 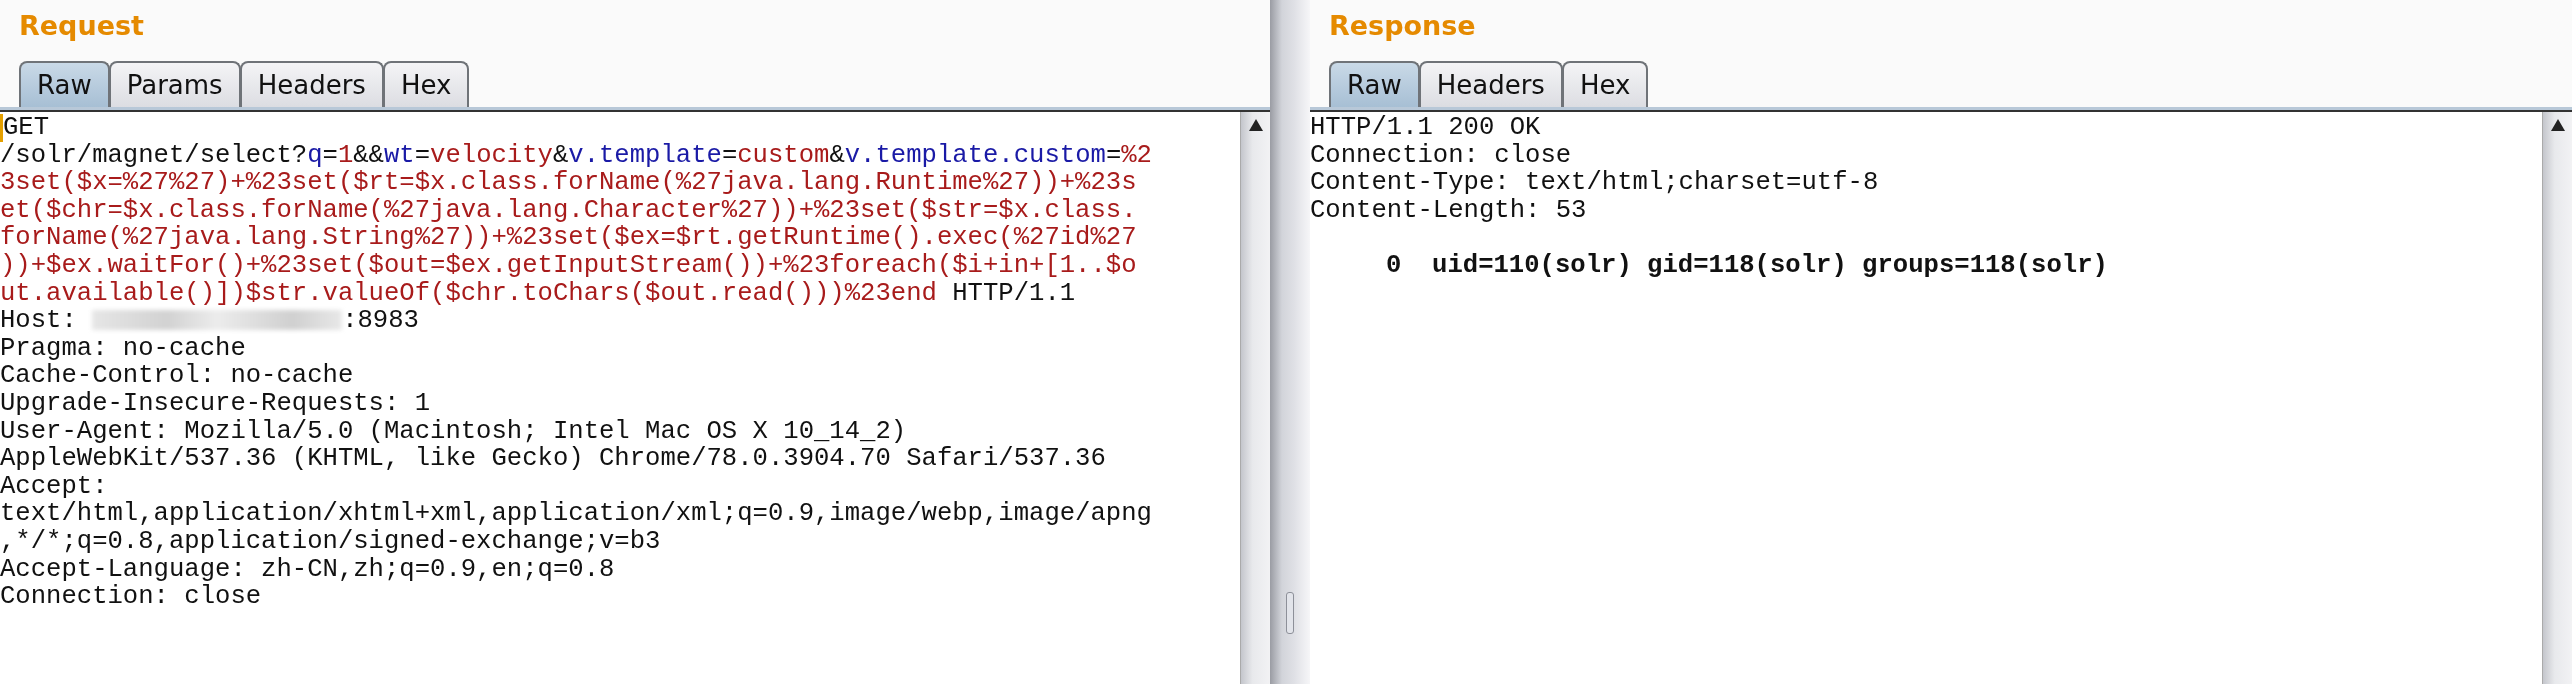 What do you see at coordinates (174, 84) in the screenshot?
I see `tab: Params` at bounding box center [174, 84].